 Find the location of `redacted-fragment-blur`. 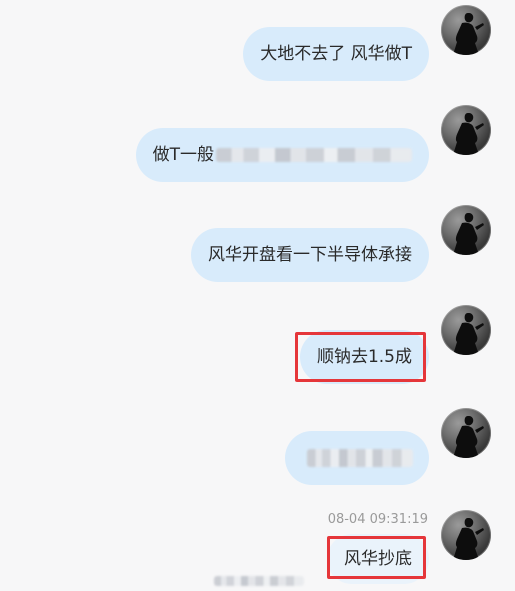

redacted-fragment-blur is located at coordinates (259, 578).